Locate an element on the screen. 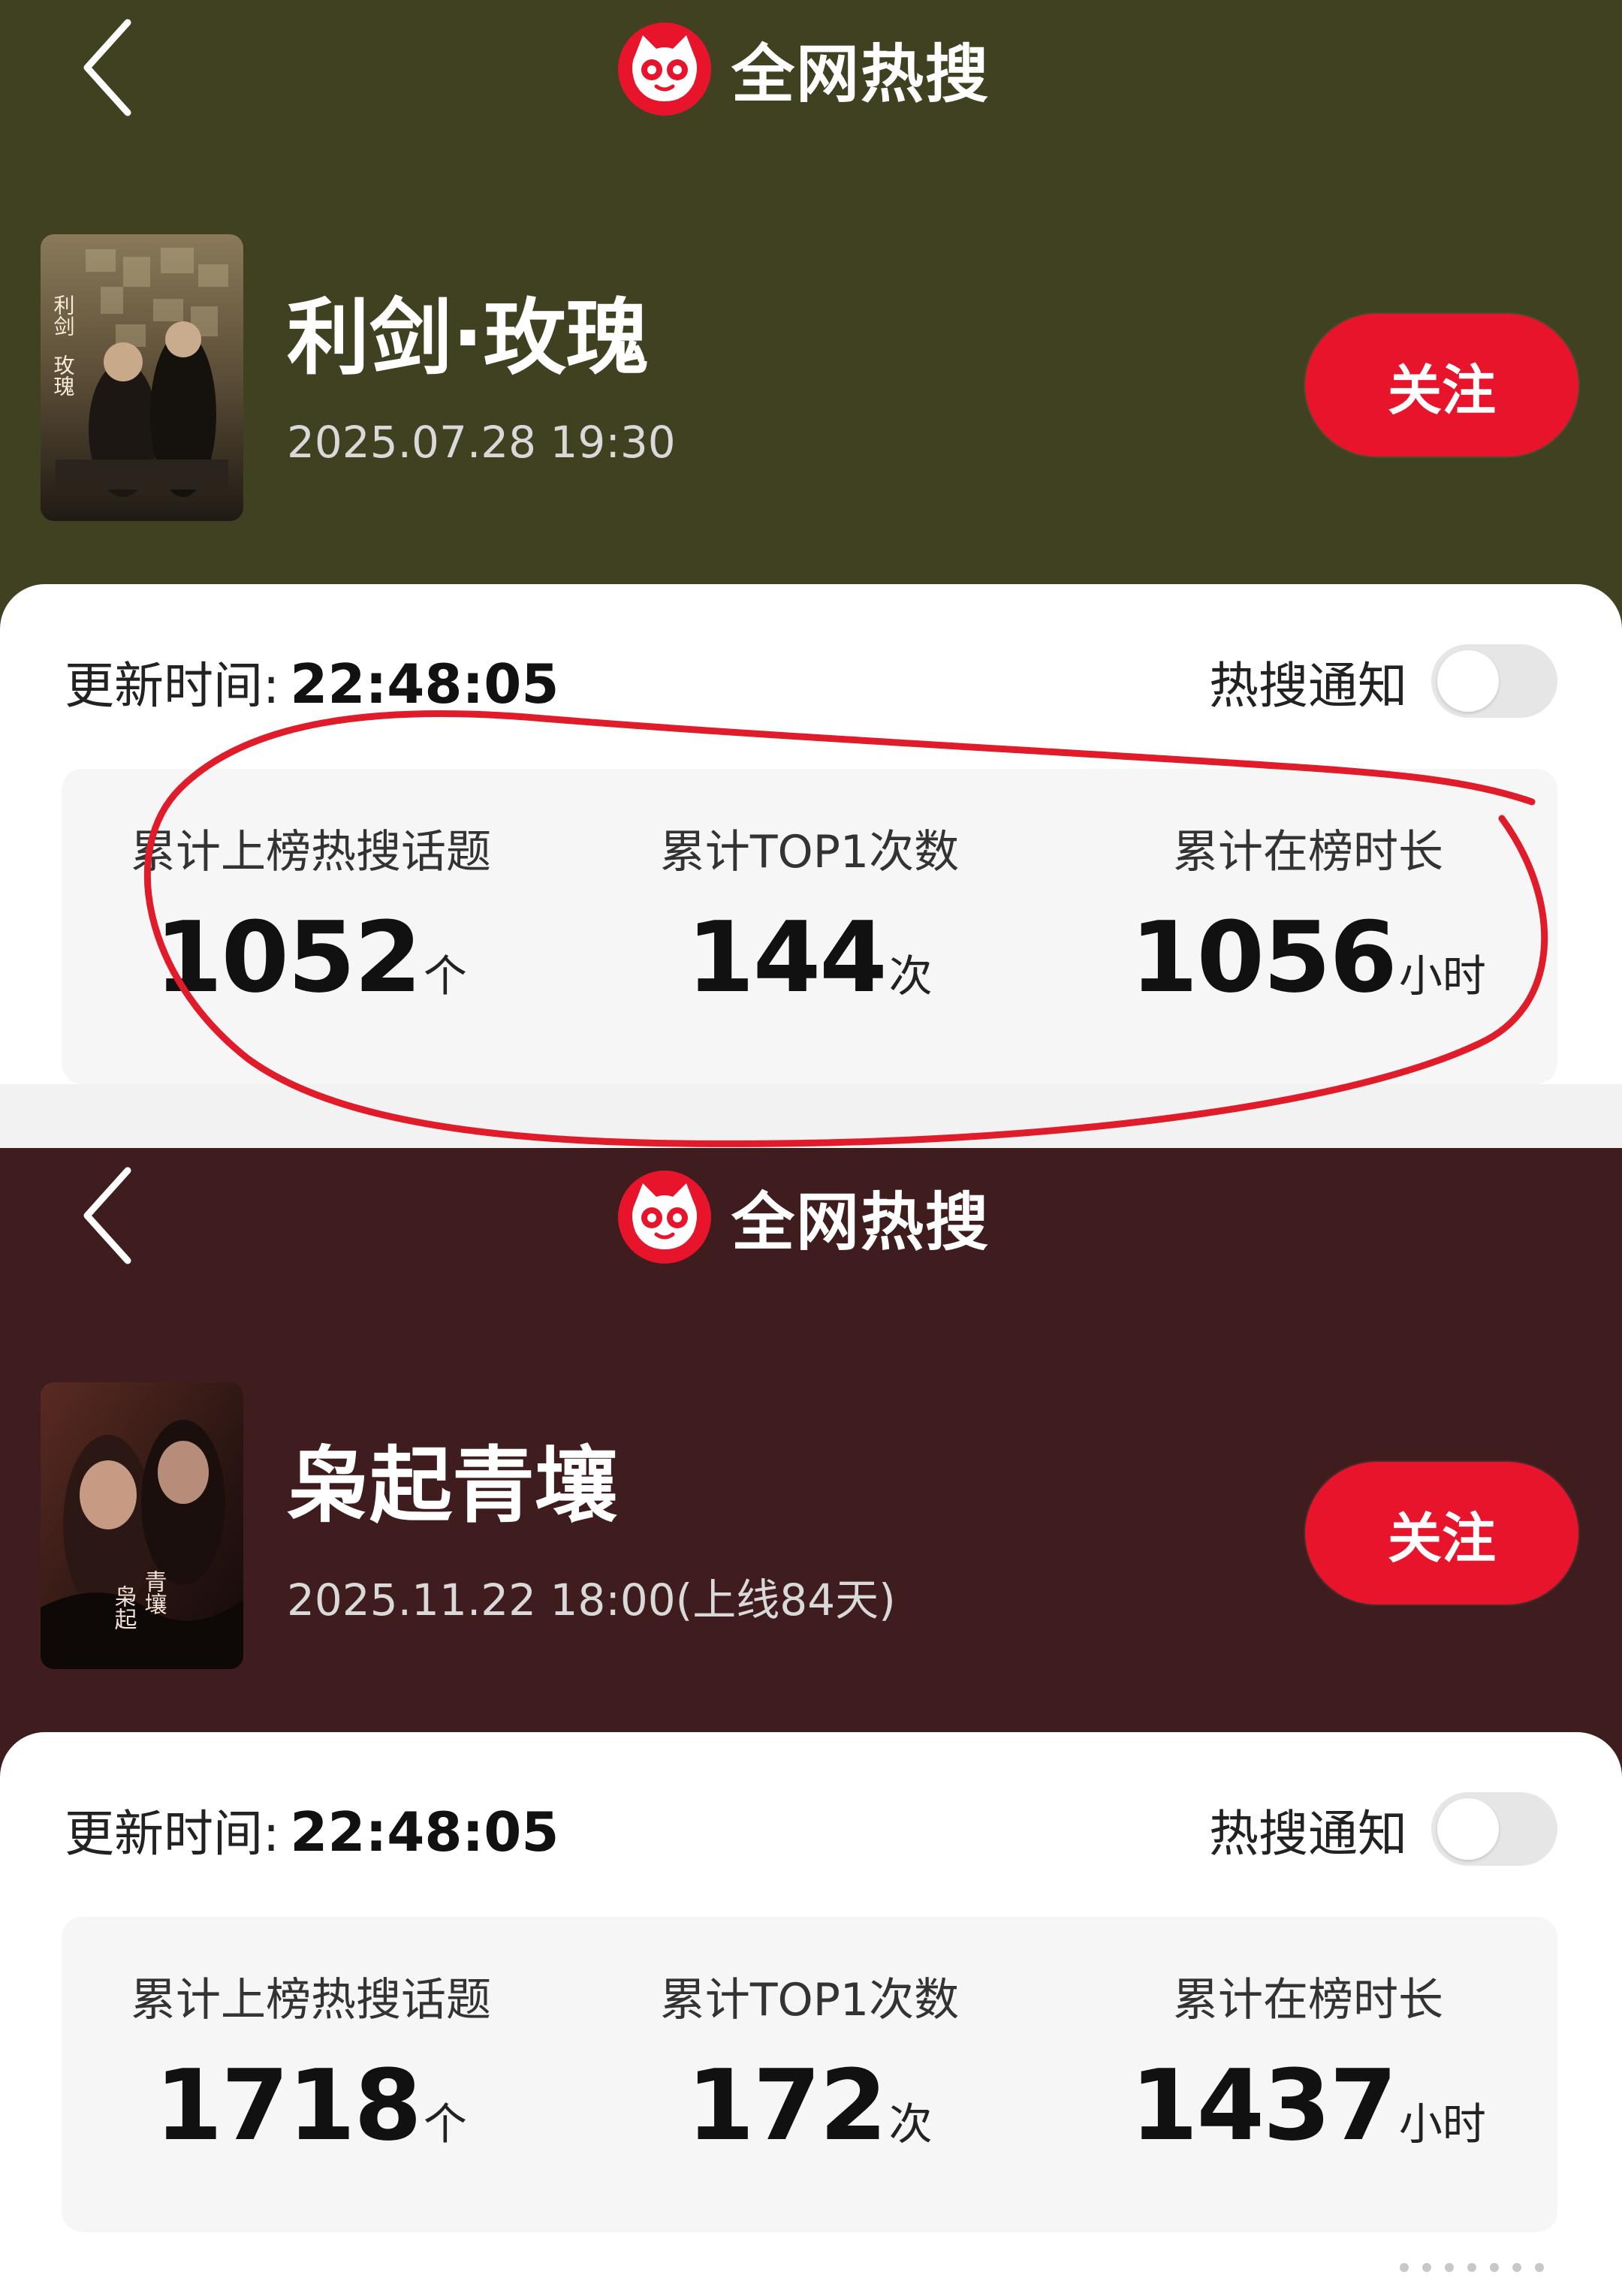 The height and width of the screenshot is (2296, 1622). show-air-date: 2025.11.22 18:00(上线84天) is located at coordinates (591, 1600).